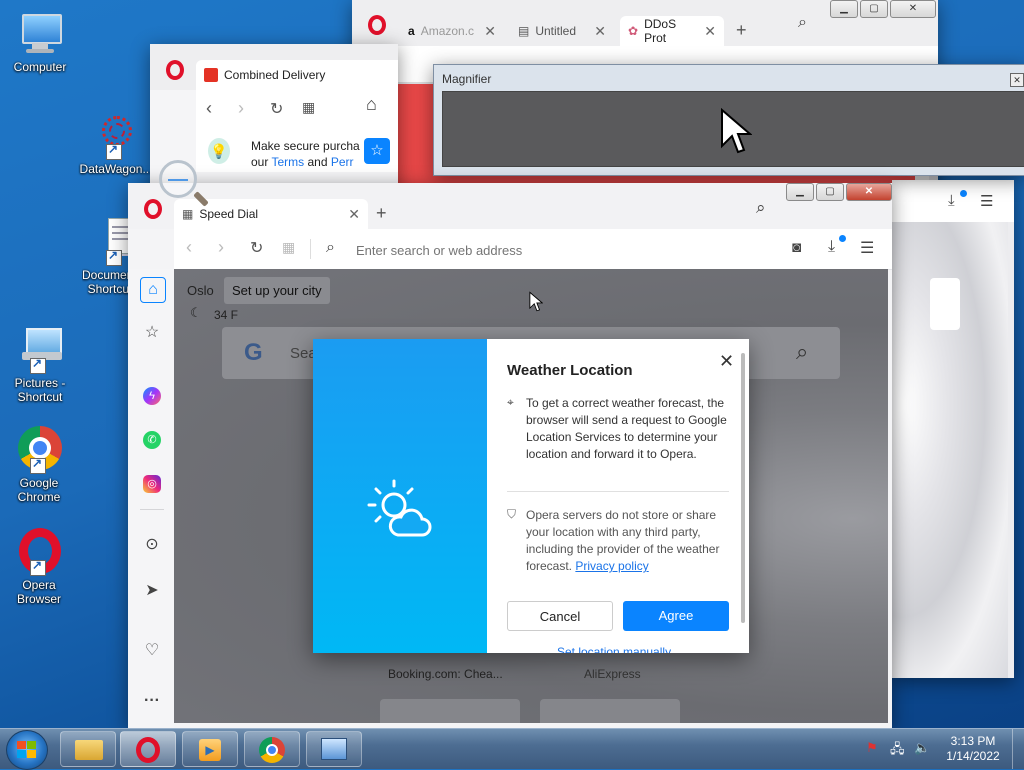  What do you see at coordinates (611, 566) in the screenshot?
I see `privacy-policy-link: Privacy policy` at bounding box center [611, 566].